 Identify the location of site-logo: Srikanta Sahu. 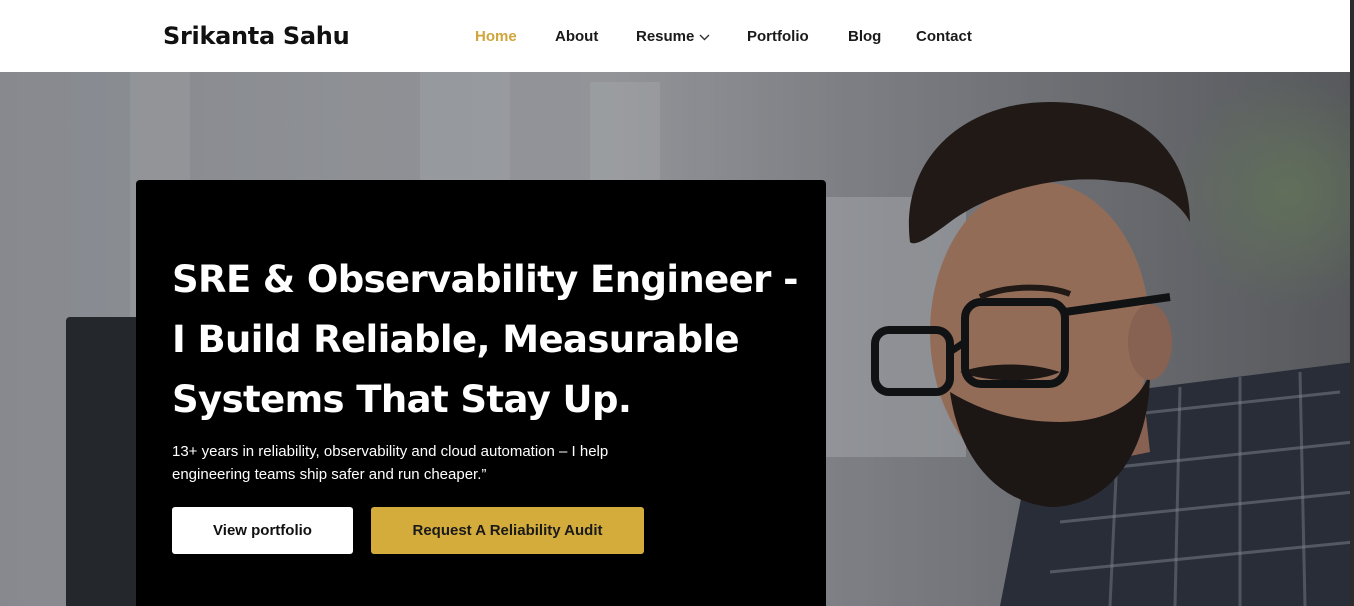
(256, 36).